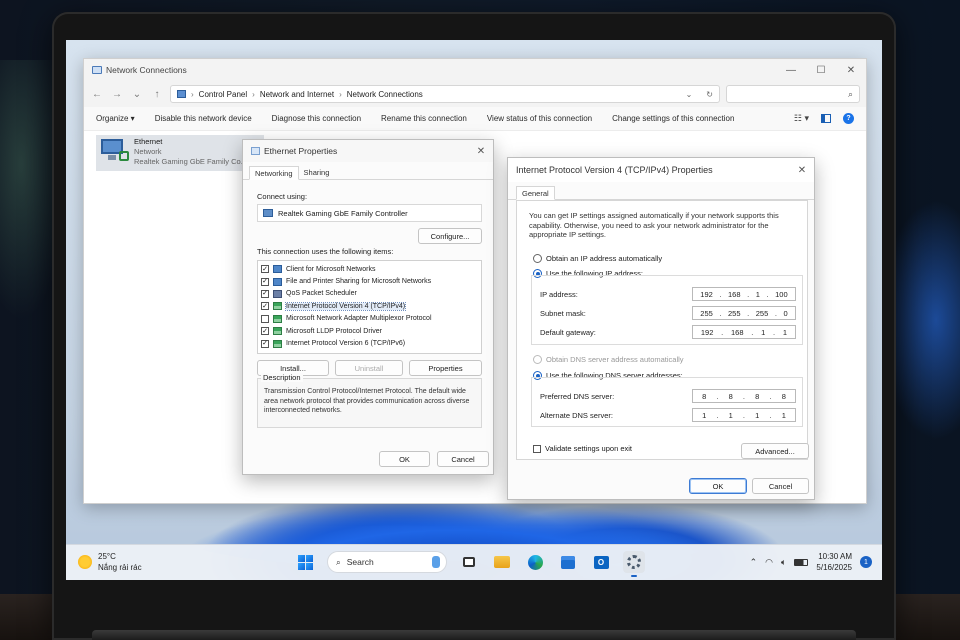  Describe the element at coordinates (317, 173) in the screenshot. I see `tab-sharing: Sharing` at that location.